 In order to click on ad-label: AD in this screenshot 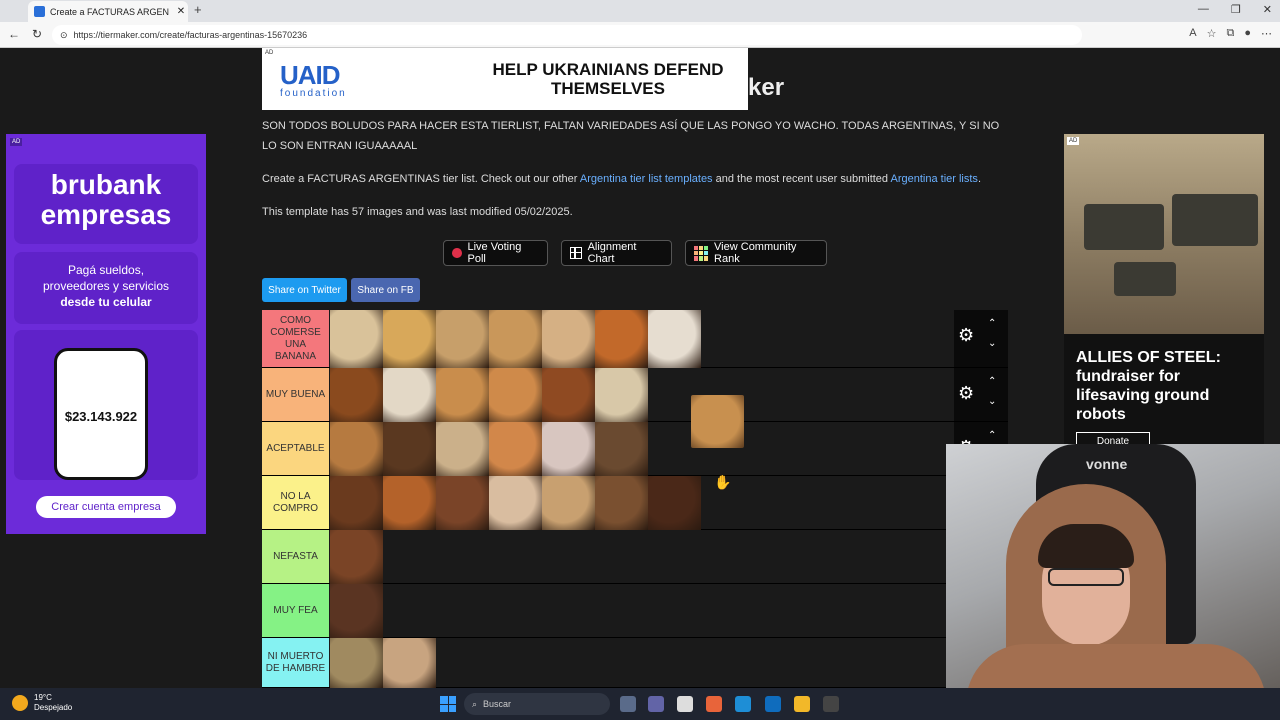, I will do `click(16, 142)`.